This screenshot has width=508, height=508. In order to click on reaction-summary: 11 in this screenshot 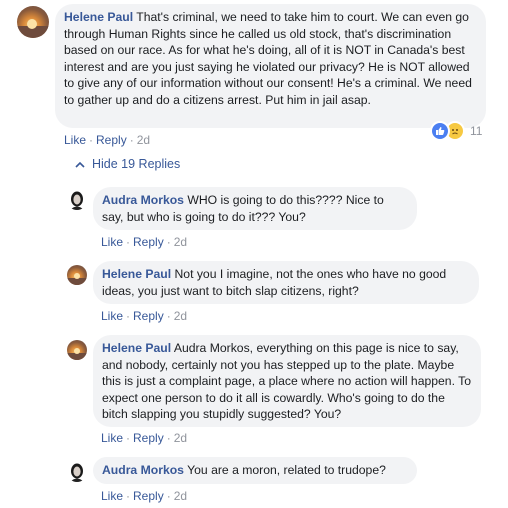, I will do `click(456, 131)`.